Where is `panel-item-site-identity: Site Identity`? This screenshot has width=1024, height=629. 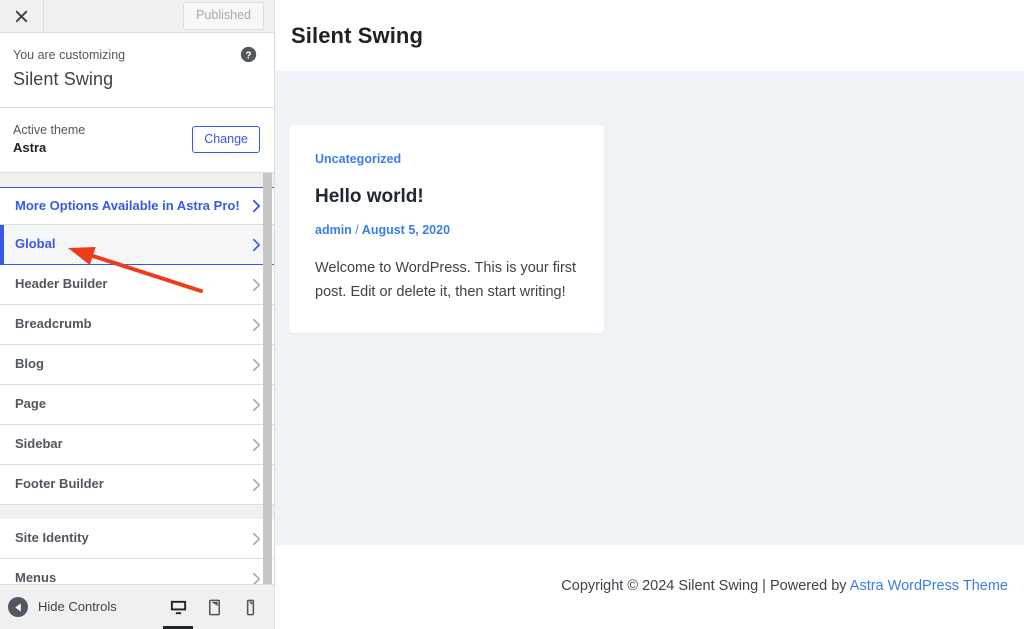
panel-item-site-identity: Site Identity is located at coordinates (137, 539).